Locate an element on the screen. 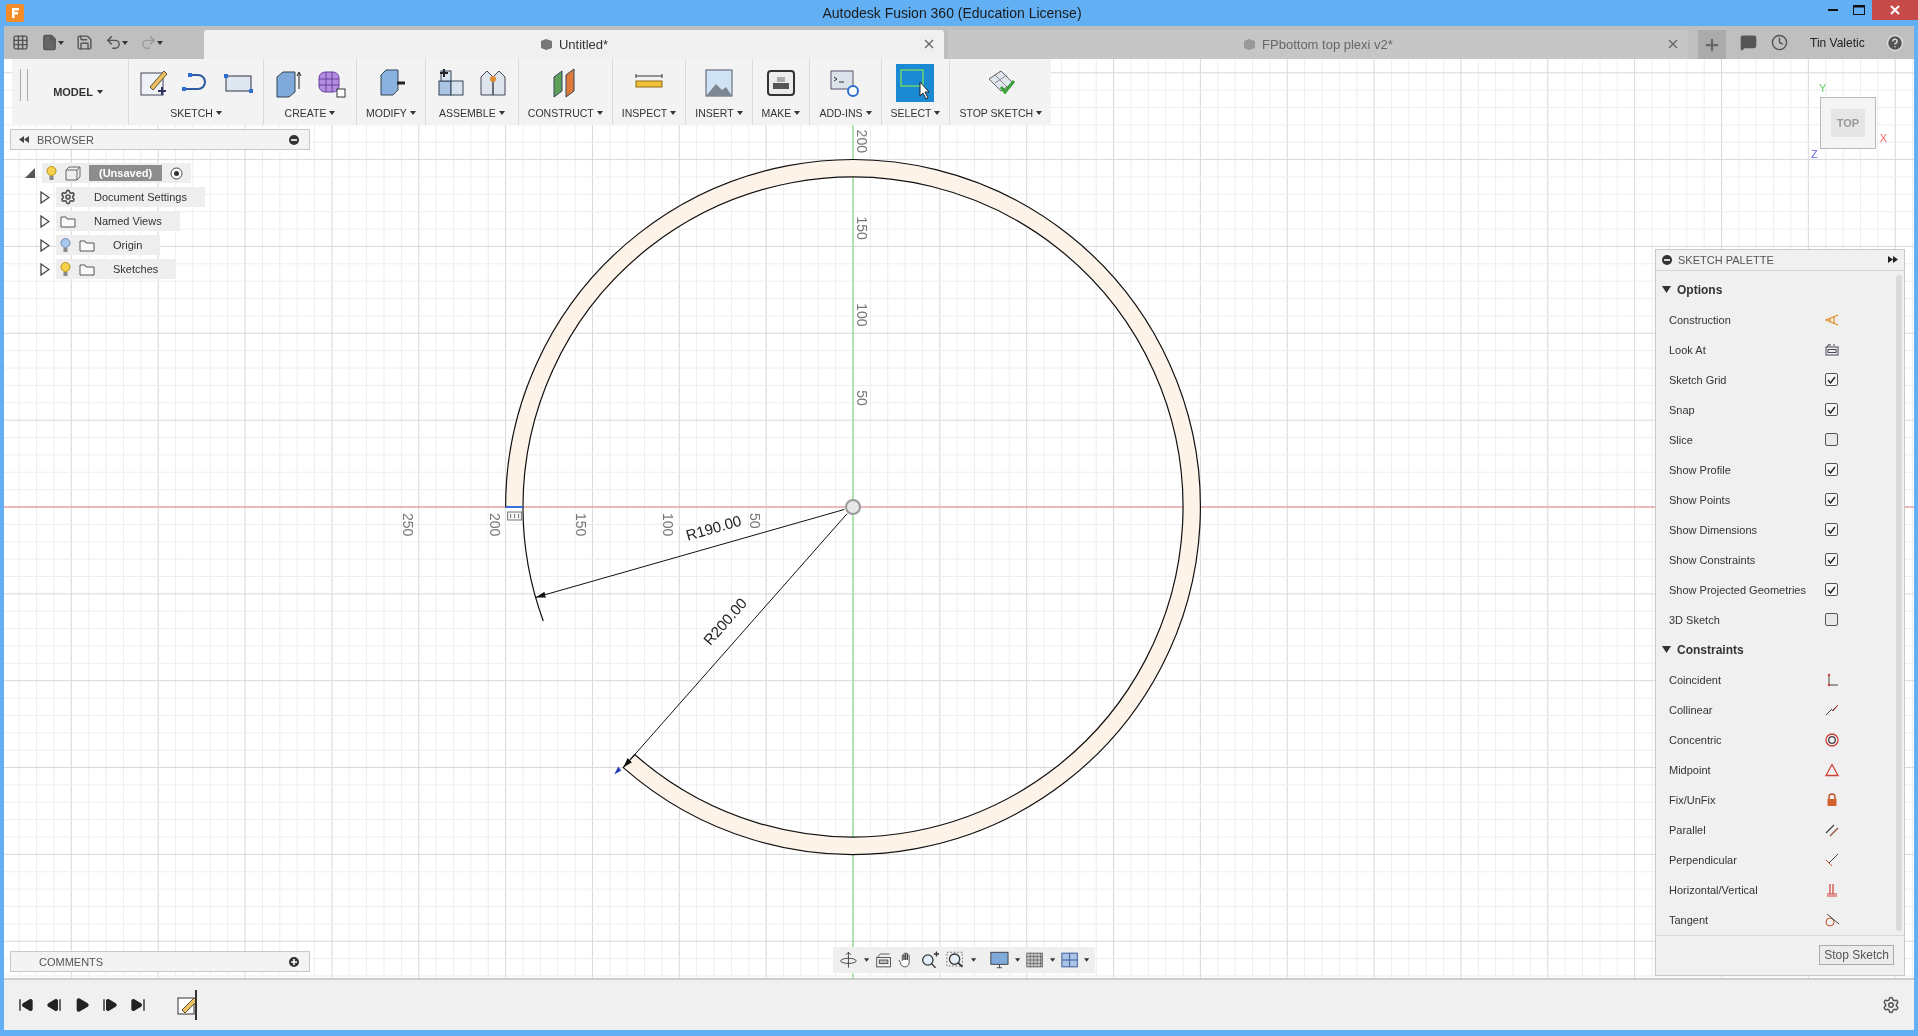 Image resolution: width=1918 pixels, height=1036 pixels. toolbar-menu: ADD-INS is located at coordinates (845, 113).